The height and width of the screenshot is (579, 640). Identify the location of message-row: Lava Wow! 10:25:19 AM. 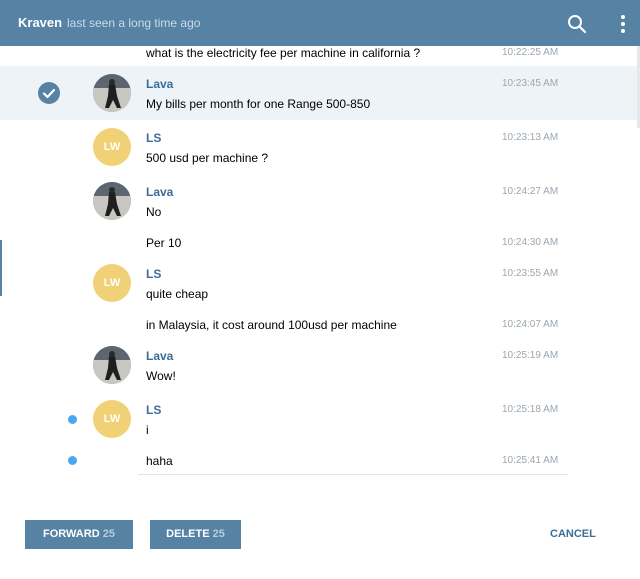
(318, 365).